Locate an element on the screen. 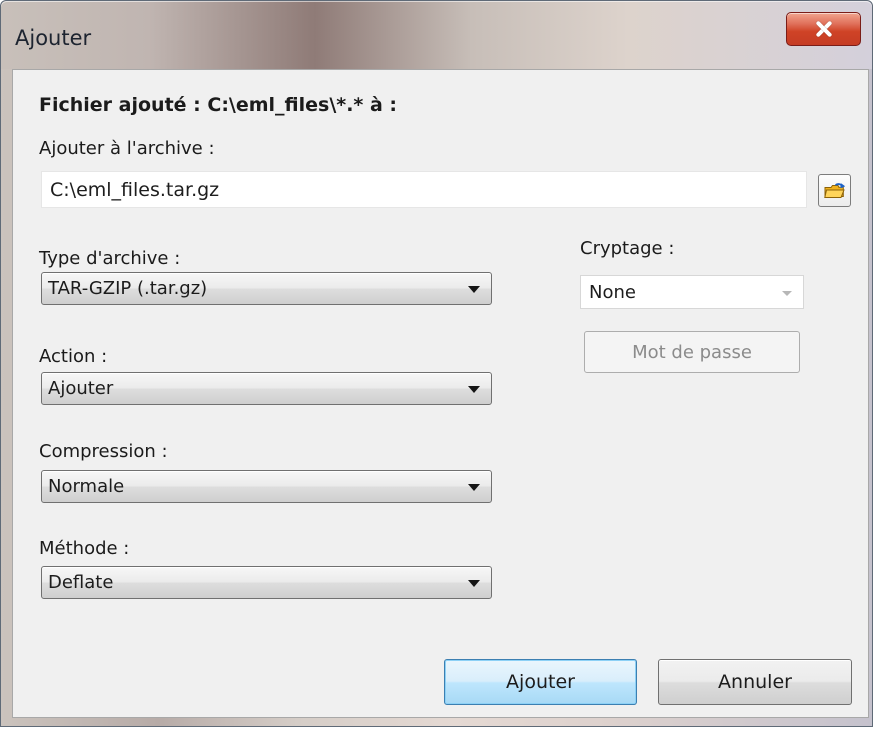 This screenshot has width=875, height=729. action-select: Ajouter is located at coordinates (266, 388).